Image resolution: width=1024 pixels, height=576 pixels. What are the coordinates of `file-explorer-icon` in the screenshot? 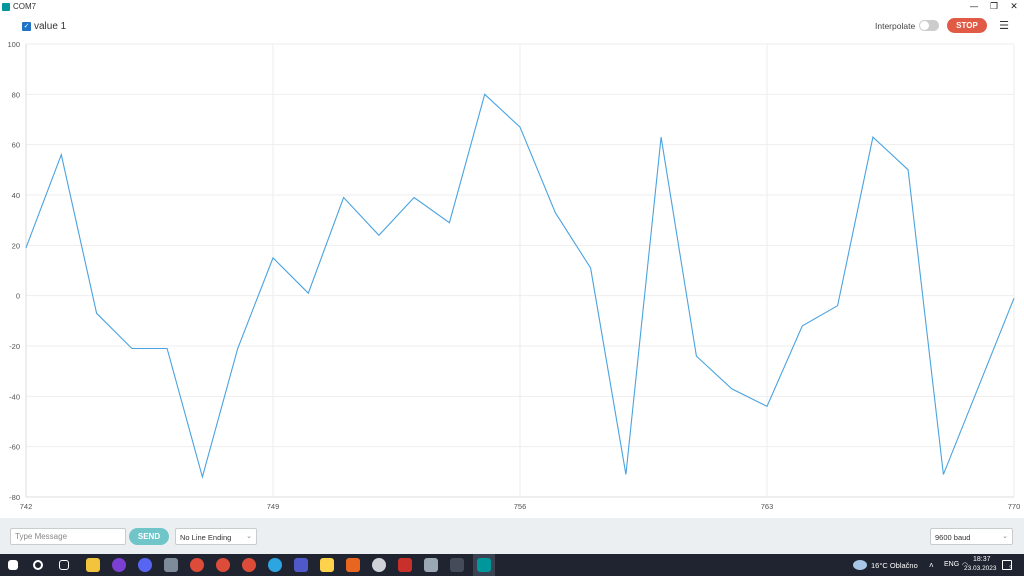 It's located at (93, 565).